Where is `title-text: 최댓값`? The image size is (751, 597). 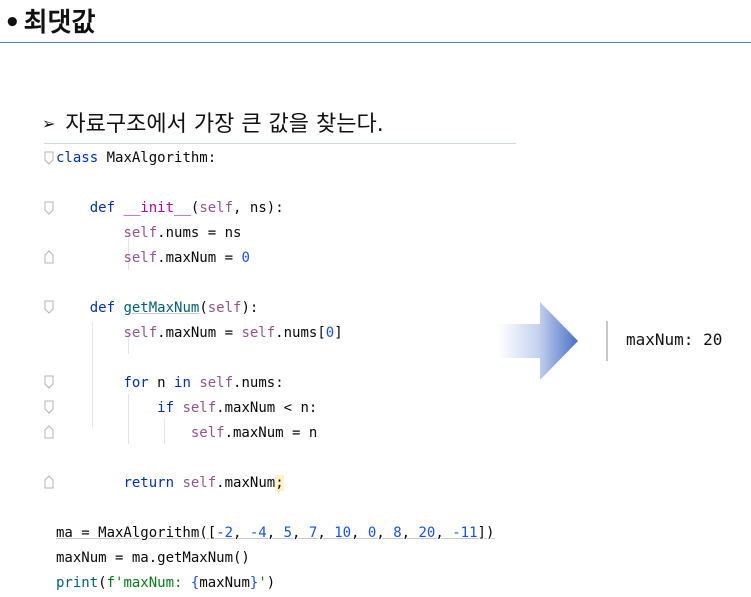 title-text: 최댓값 is located at coordinates (59, 23).